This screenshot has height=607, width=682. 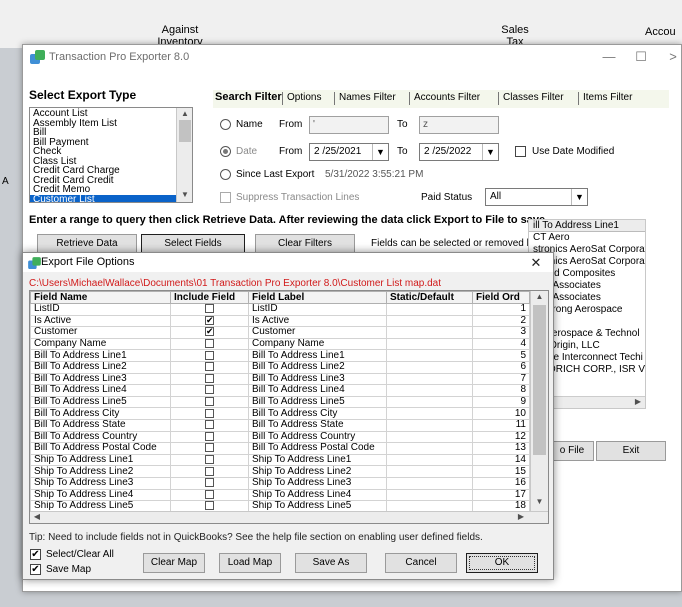 I want to click on cell-field-order: 7, so click(x=501, y=379).